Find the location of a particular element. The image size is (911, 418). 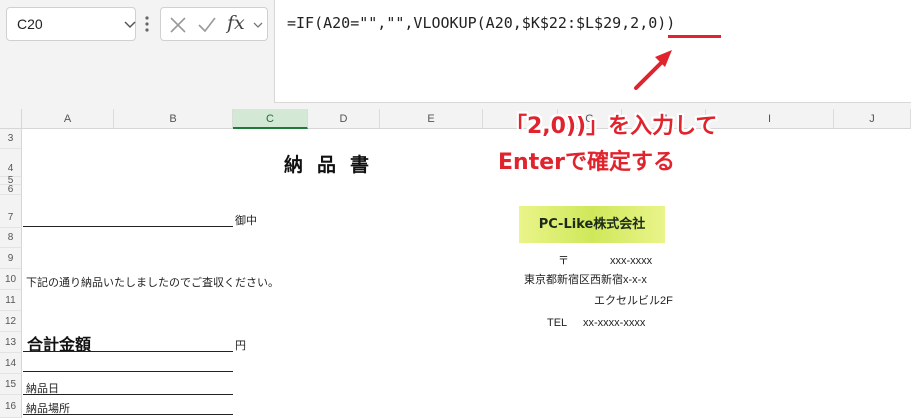

delivery-place-underline is located at coordinates (128, 414).